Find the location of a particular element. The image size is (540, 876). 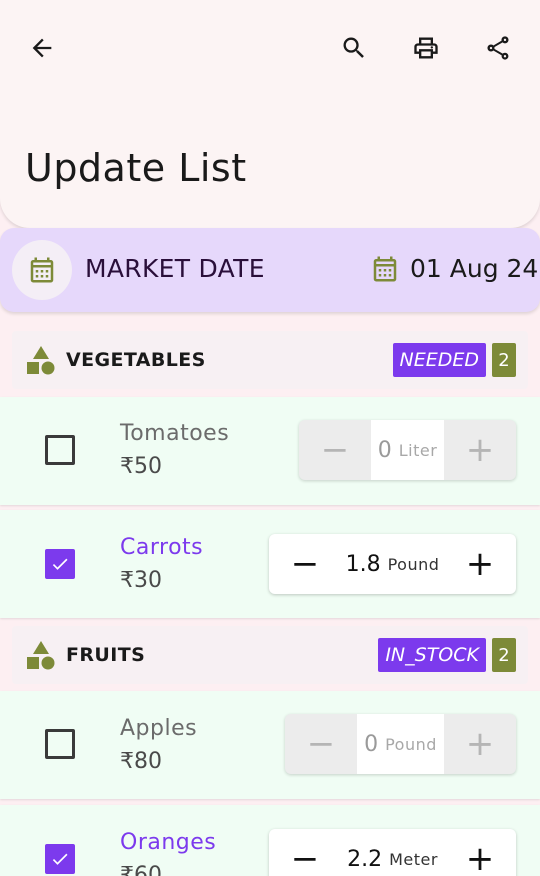

status-badge: NEEDED is located at coordinates (439, 360).